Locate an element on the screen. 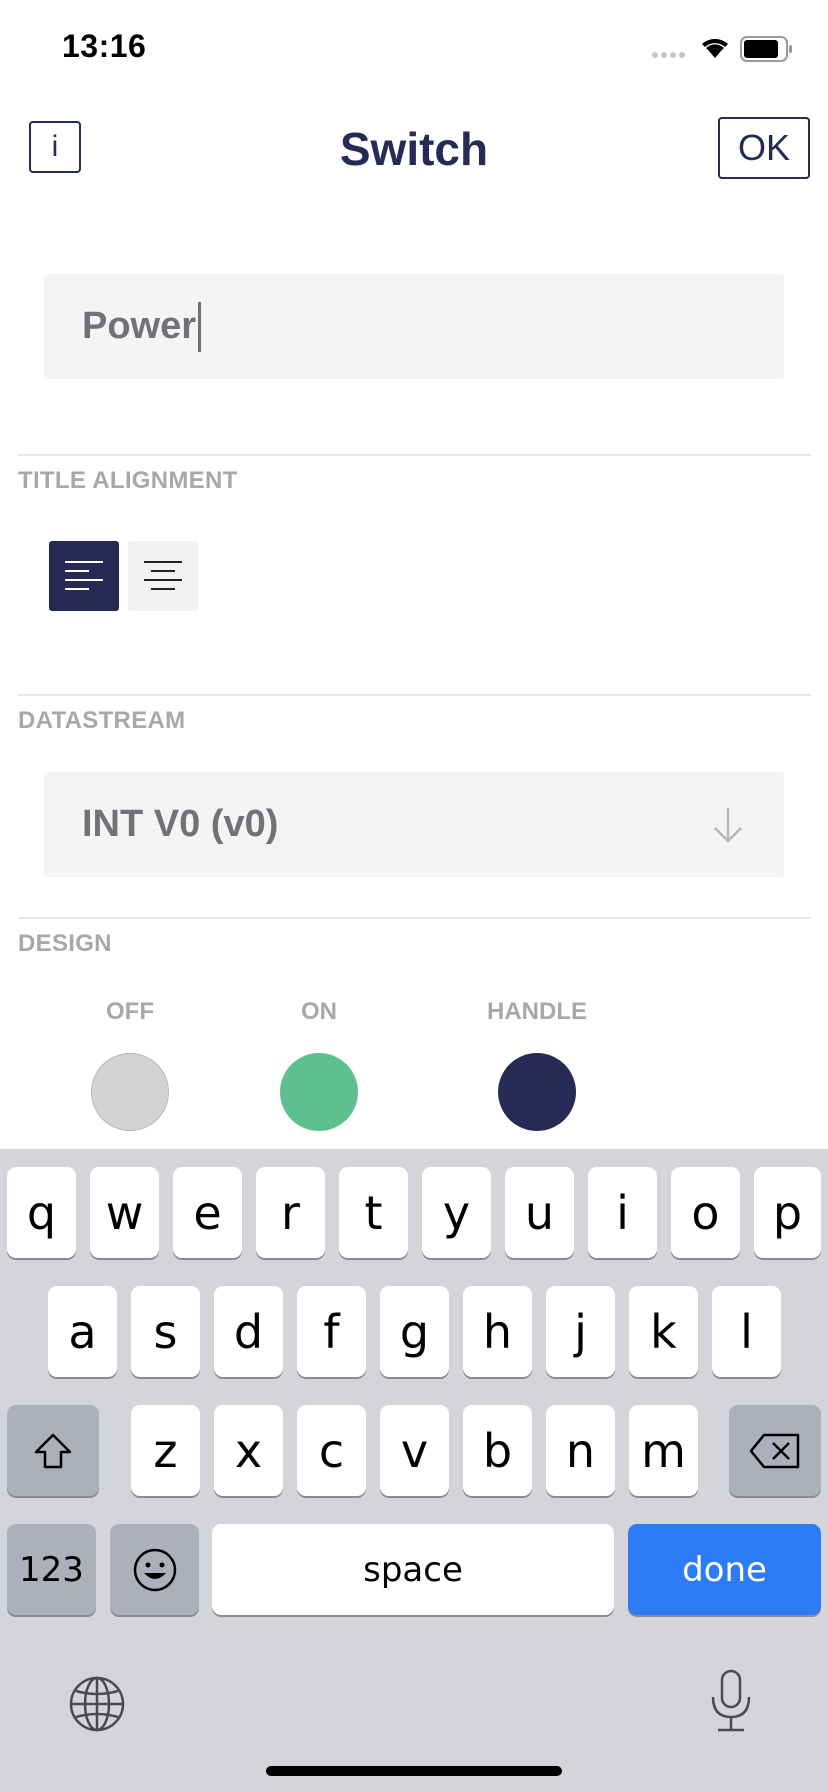 This screenshot has height=1792, width=828. backspace-icon is located at coordinates (774, 1450).